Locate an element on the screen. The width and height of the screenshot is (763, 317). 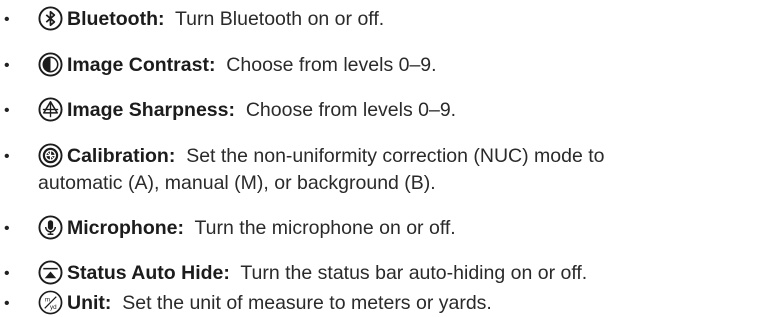
calibration-icon is located at coordinates (50, 155).